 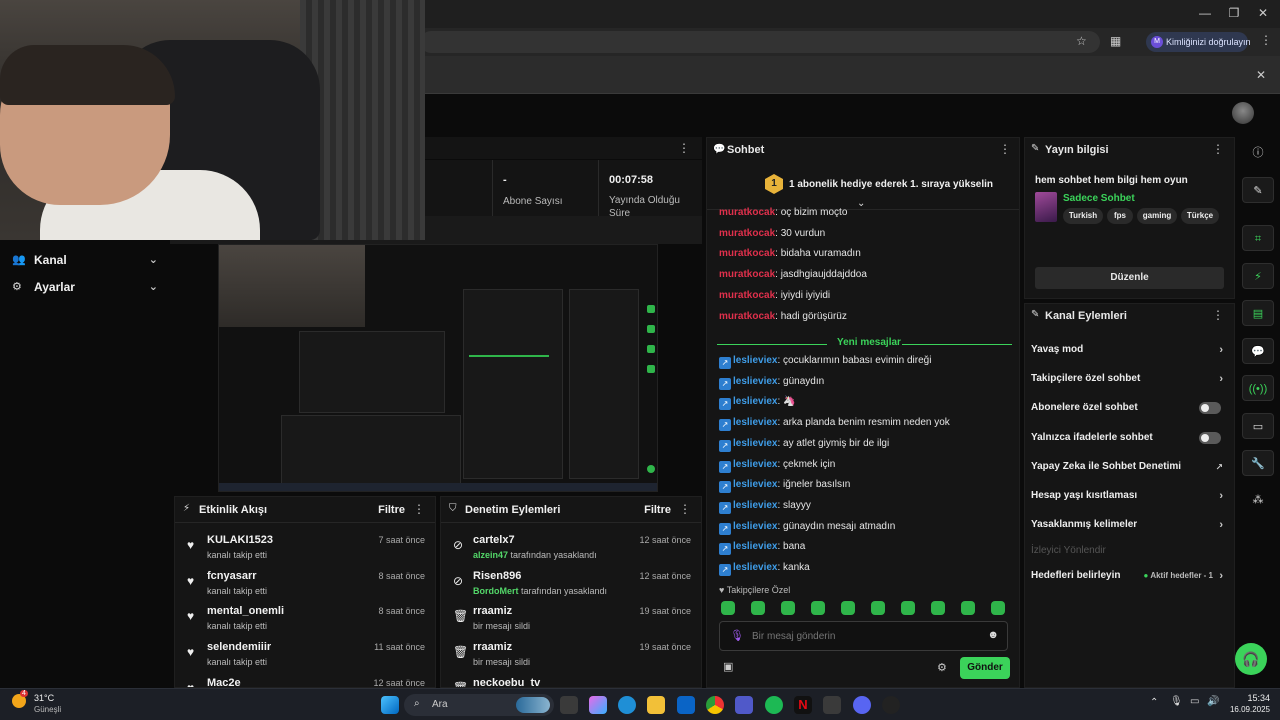 What do you see at coordinates (744, 705) in the screenshot?
I see `teams-icon` at bounding box center [744, 705].